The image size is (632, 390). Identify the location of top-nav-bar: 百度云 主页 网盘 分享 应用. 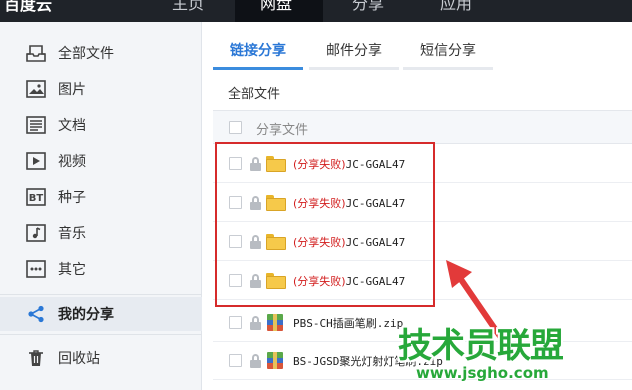
(316, 11).